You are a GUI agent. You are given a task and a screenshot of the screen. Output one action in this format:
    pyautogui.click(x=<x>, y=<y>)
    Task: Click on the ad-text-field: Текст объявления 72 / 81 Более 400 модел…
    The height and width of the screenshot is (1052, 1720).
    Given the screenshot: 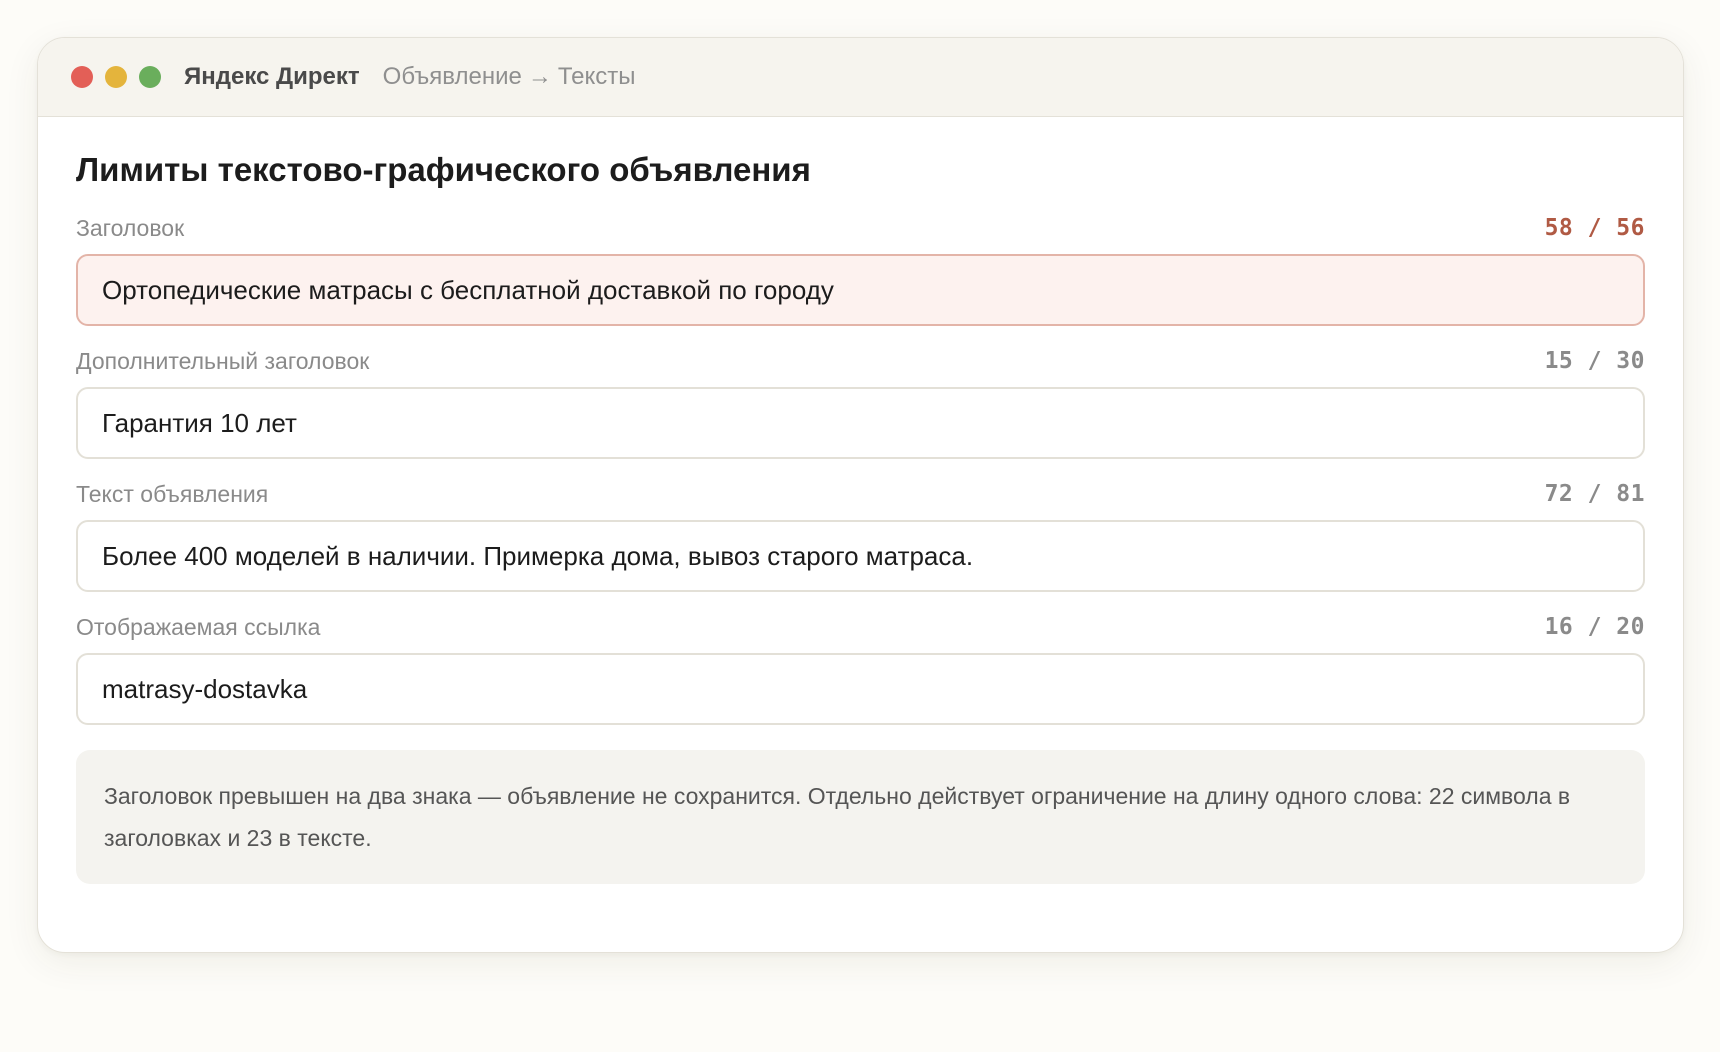 What is the action you would take?
    pyautogui.click(x=860, y=535)
    